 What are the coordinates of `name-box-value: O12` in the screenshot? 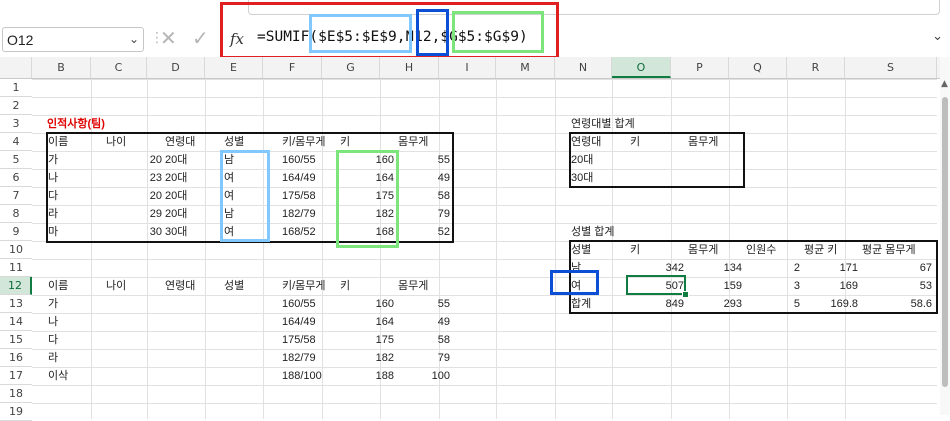 It's located at (20, 40).